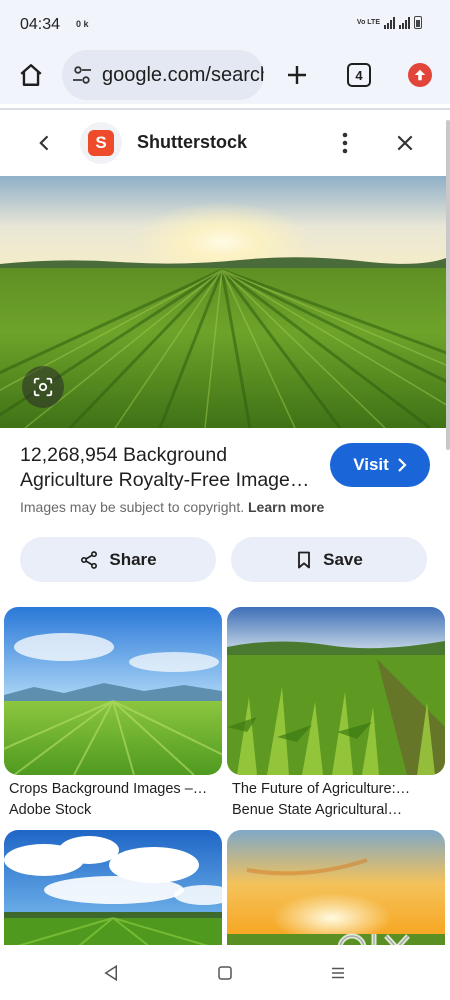 This screenshot has width=450, height=1000. I want to click on learn-more-link: Learn more, so click(286, 507).